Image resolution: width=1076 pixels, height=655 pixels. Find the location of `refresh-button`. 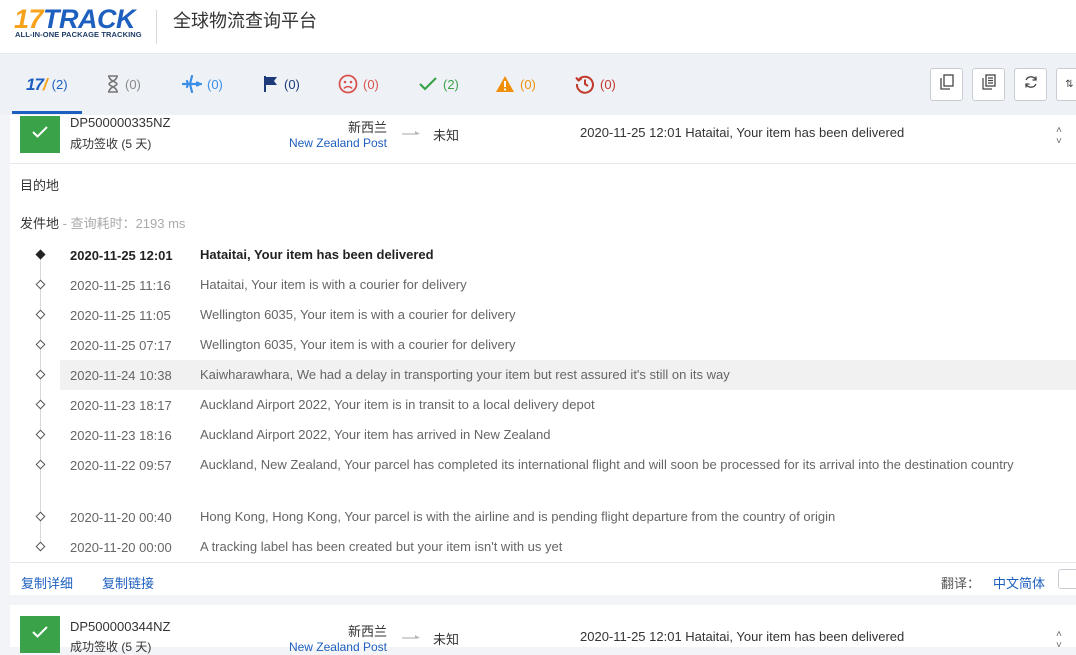

refresh-button is located at coordinates (1030, 84).